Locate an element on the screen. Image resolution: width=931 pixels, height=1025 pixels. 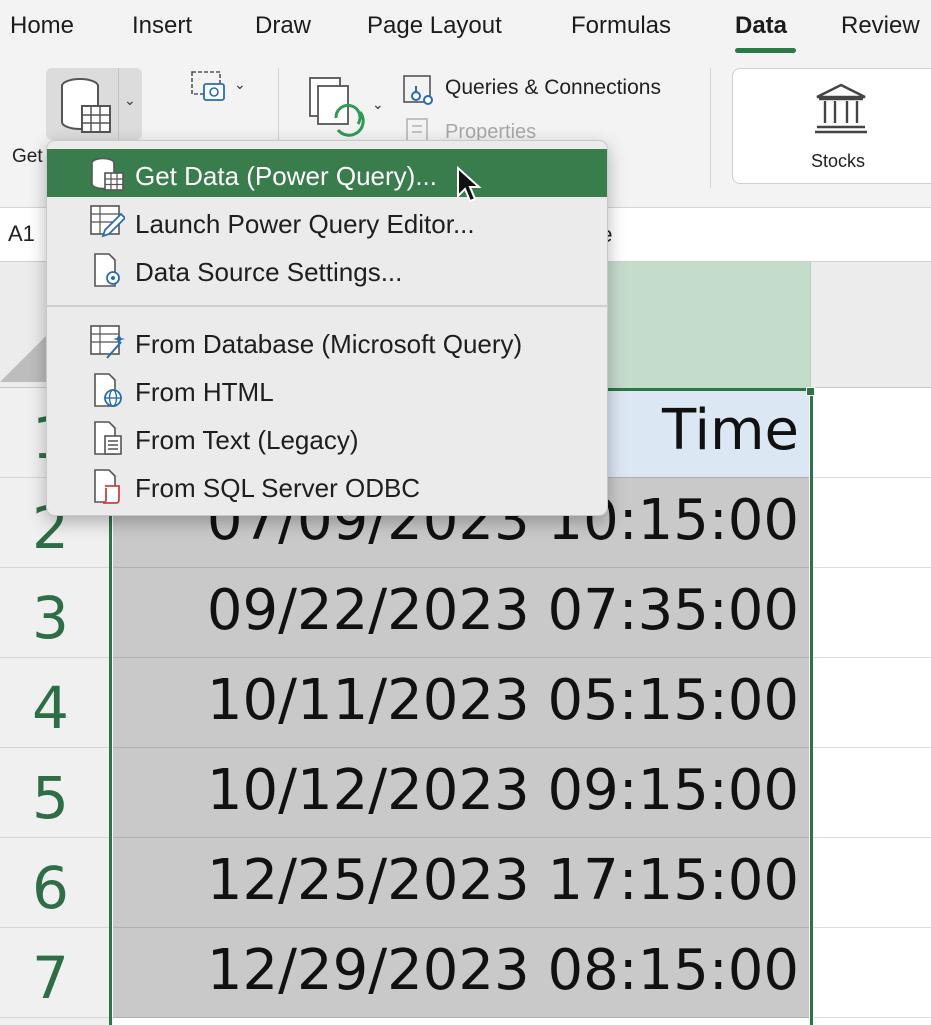
document-text-icon is located at coordinates (108, 438).